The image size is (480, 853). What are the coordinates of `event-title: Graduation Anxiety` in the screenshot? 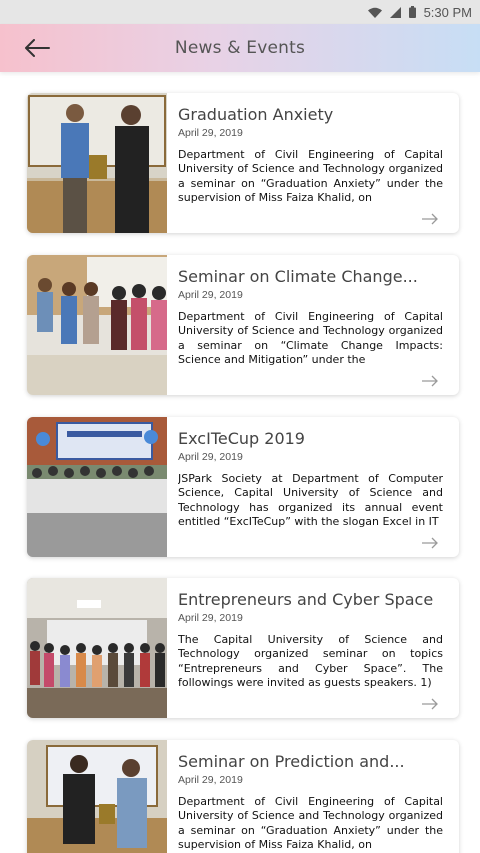 It's located at (256, 114).